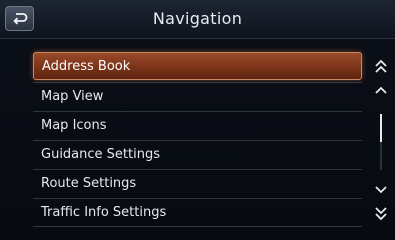 The width and height of the screenshot is (395, 240). Describe the element at coordinates (197, 125) in the screenshot. I see `menu-item-map-icons: Map Icons` at that location.